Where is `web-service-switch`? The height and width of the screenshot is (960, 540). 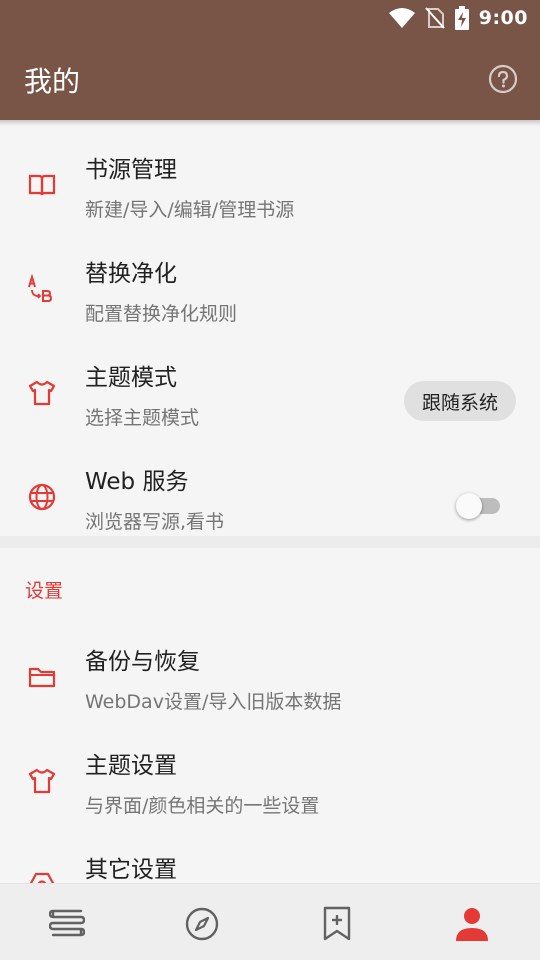
web-service-switch is located at coordinates (479, 506).